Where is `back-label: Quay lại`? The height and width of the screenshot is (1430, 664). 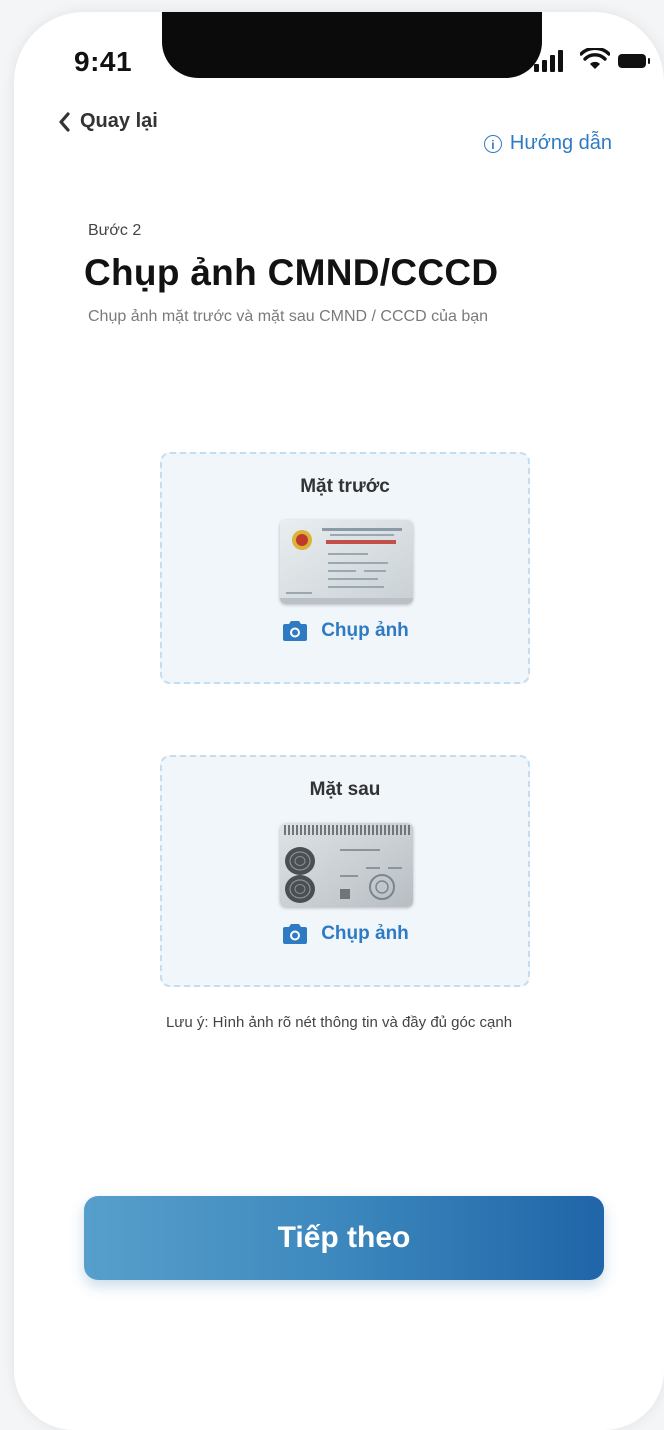 back-label: Quay lại is located at coordinates (119, 121).